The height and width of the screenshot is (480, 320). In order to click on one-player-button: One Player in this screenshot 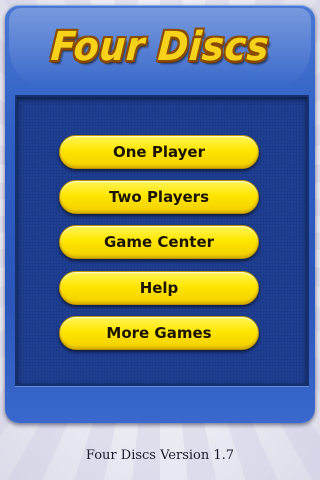, I will do `click(159, 152)`.